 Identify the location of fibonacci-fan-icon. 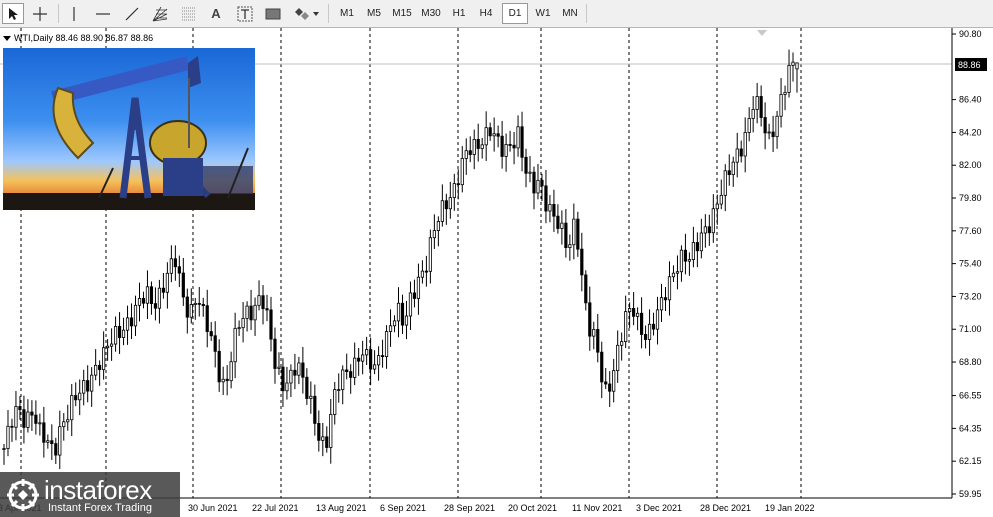
(160, 13).